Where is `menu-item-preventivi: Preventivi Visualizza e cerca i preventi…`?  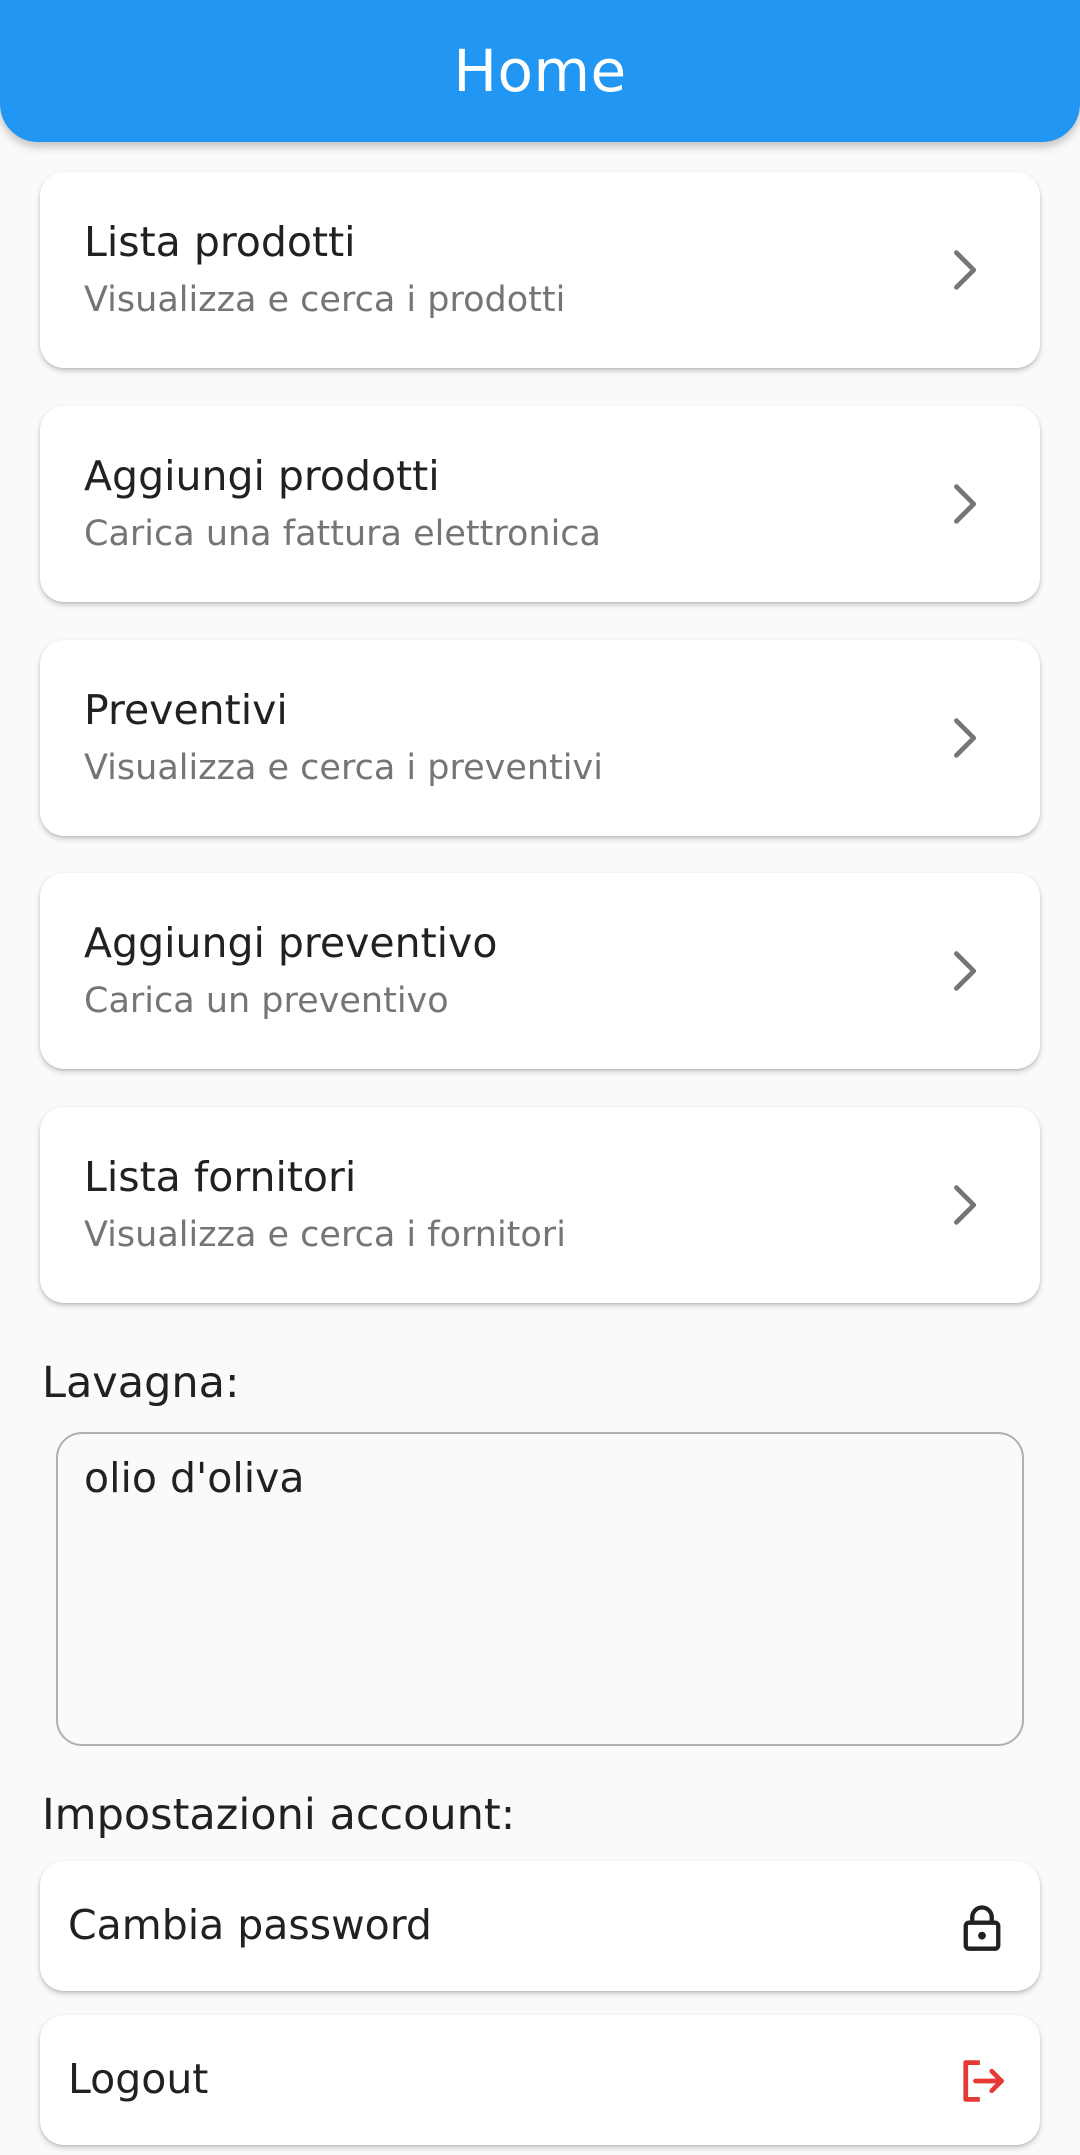 menu-item-preventivi: Preventivi Visualizza e cerca i preventi… is located at coordinates (540, 738).